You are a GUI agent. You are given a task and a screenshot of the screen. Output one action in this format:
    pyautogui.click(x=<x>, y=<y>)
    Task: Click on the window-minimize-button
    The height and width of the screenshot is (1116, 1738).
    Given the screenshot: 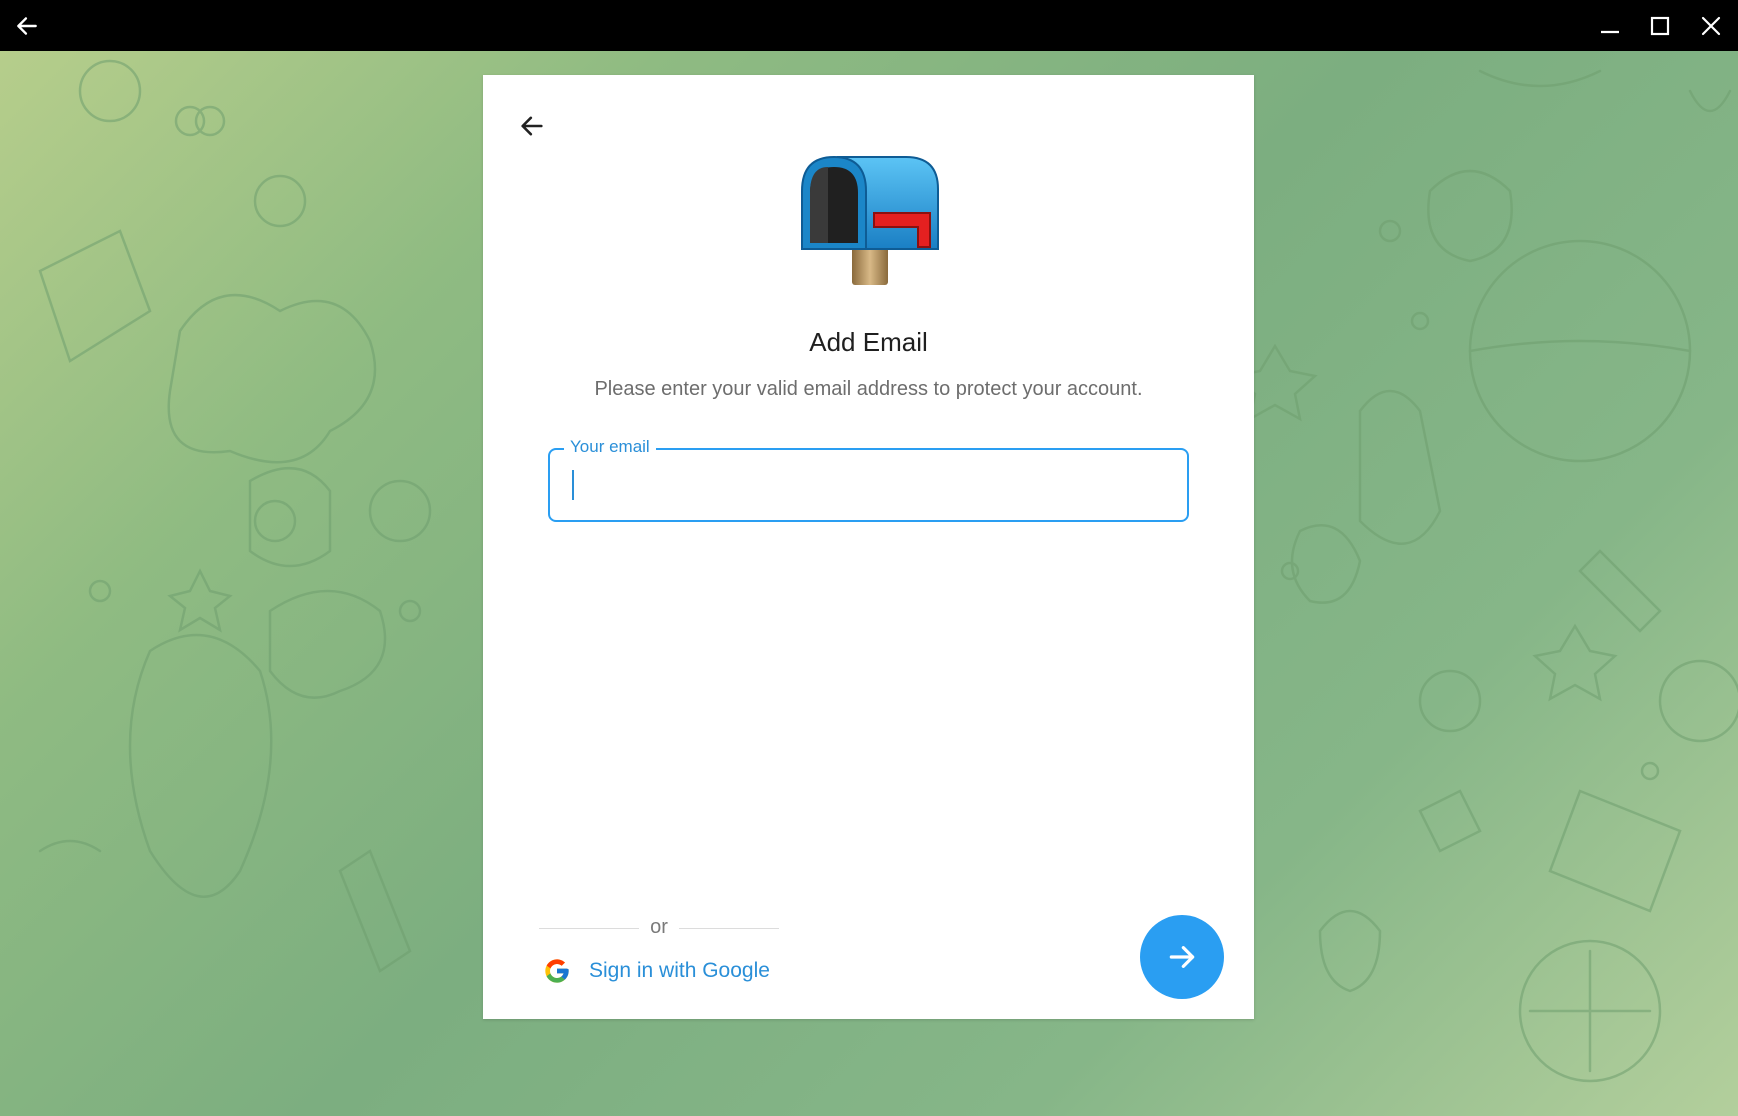 What is the action you would take?
    pyautogui.click(x=1610, y=25)
    